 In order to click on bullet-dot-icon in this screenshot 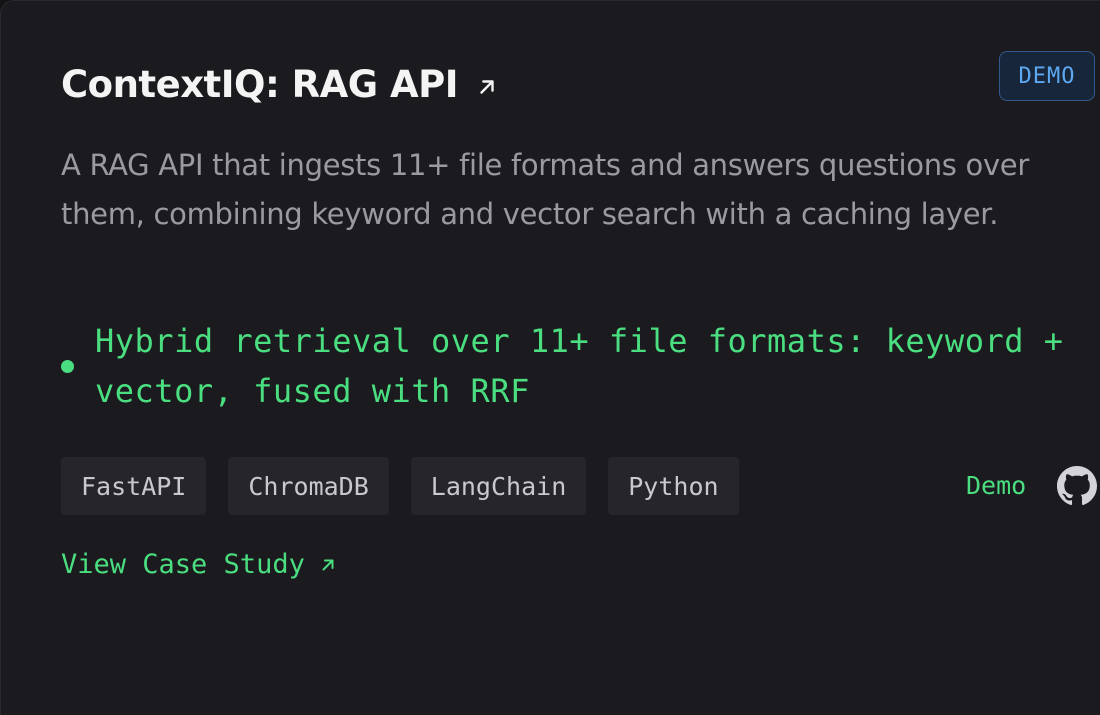, I will do `click(67, 366)`.